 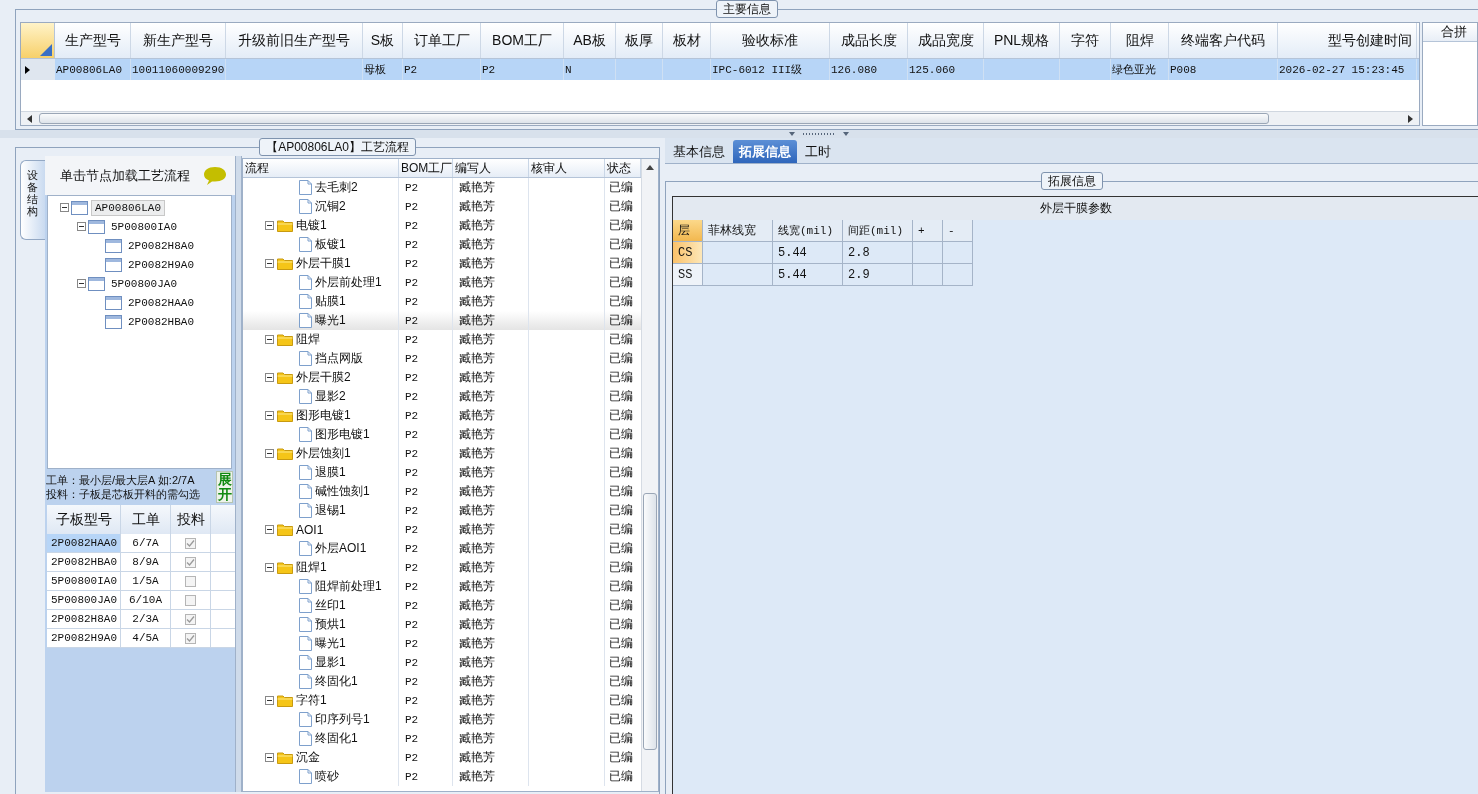 What do you see at coordinates (818, 151) in the screenshot?
I see `tab: 工时` at bounding box center [818, 151].